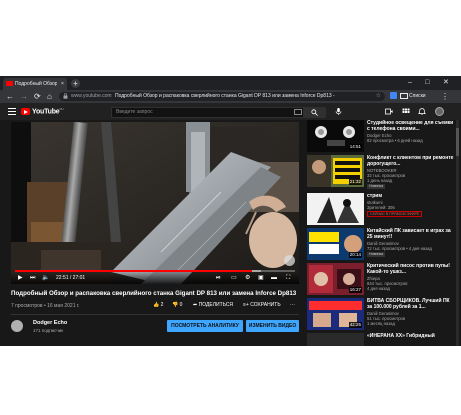 This screenshot has height=415, width=461. What do you see at coordinates (446, 83) in the screenshot?
I see `close-window-icon: ✕` at bounding box center [446, 83].